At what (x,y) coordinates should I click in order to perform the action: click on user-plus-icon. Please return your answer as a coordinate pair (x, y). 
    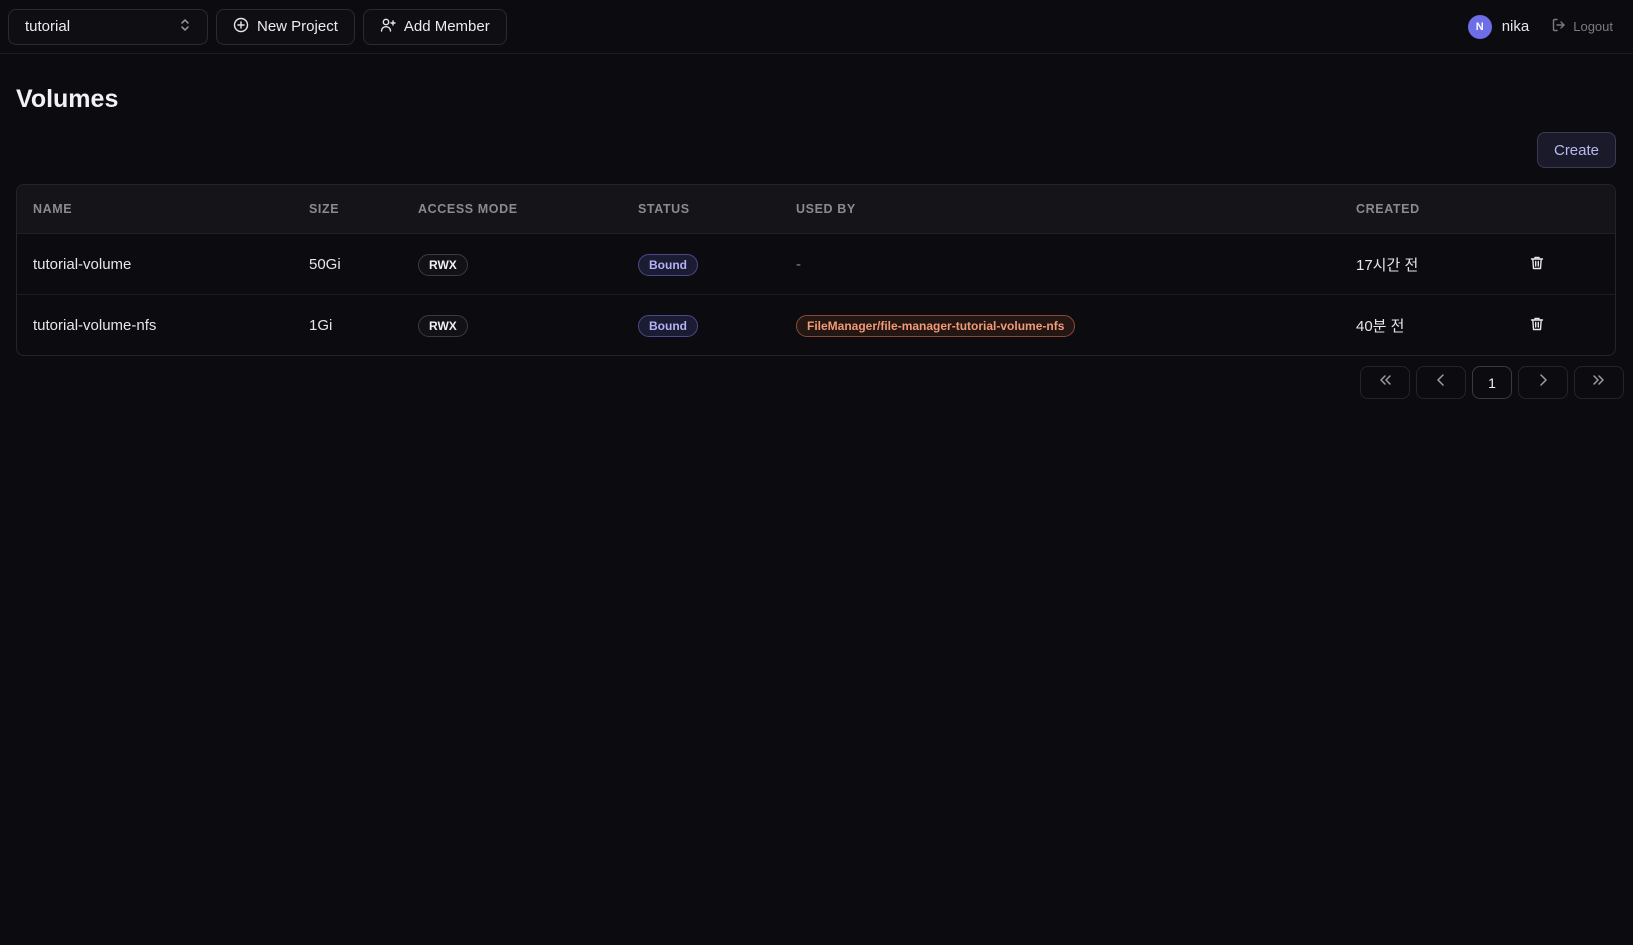
    Looking at the image, I should click on (388, 27).